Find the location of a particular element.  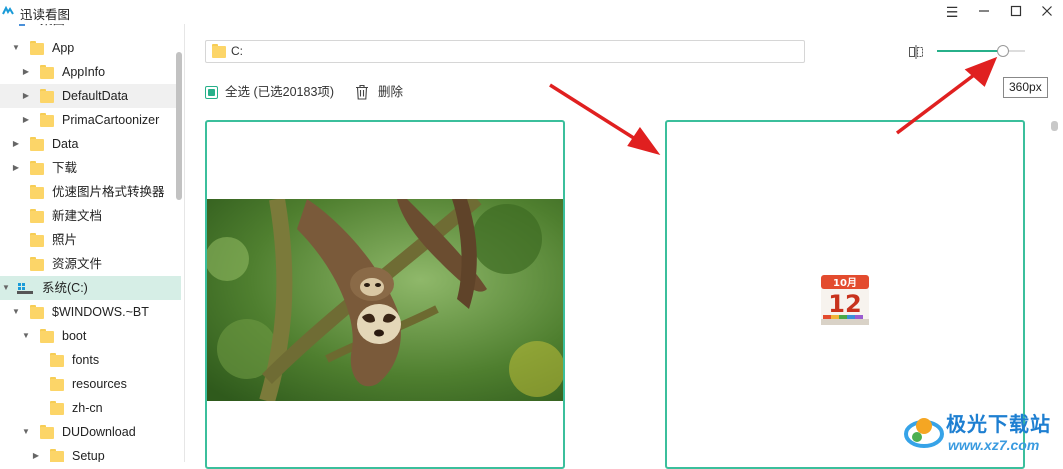

tree-item-dudownload: ▼ DUDownload is located at coordinates (90, 432).